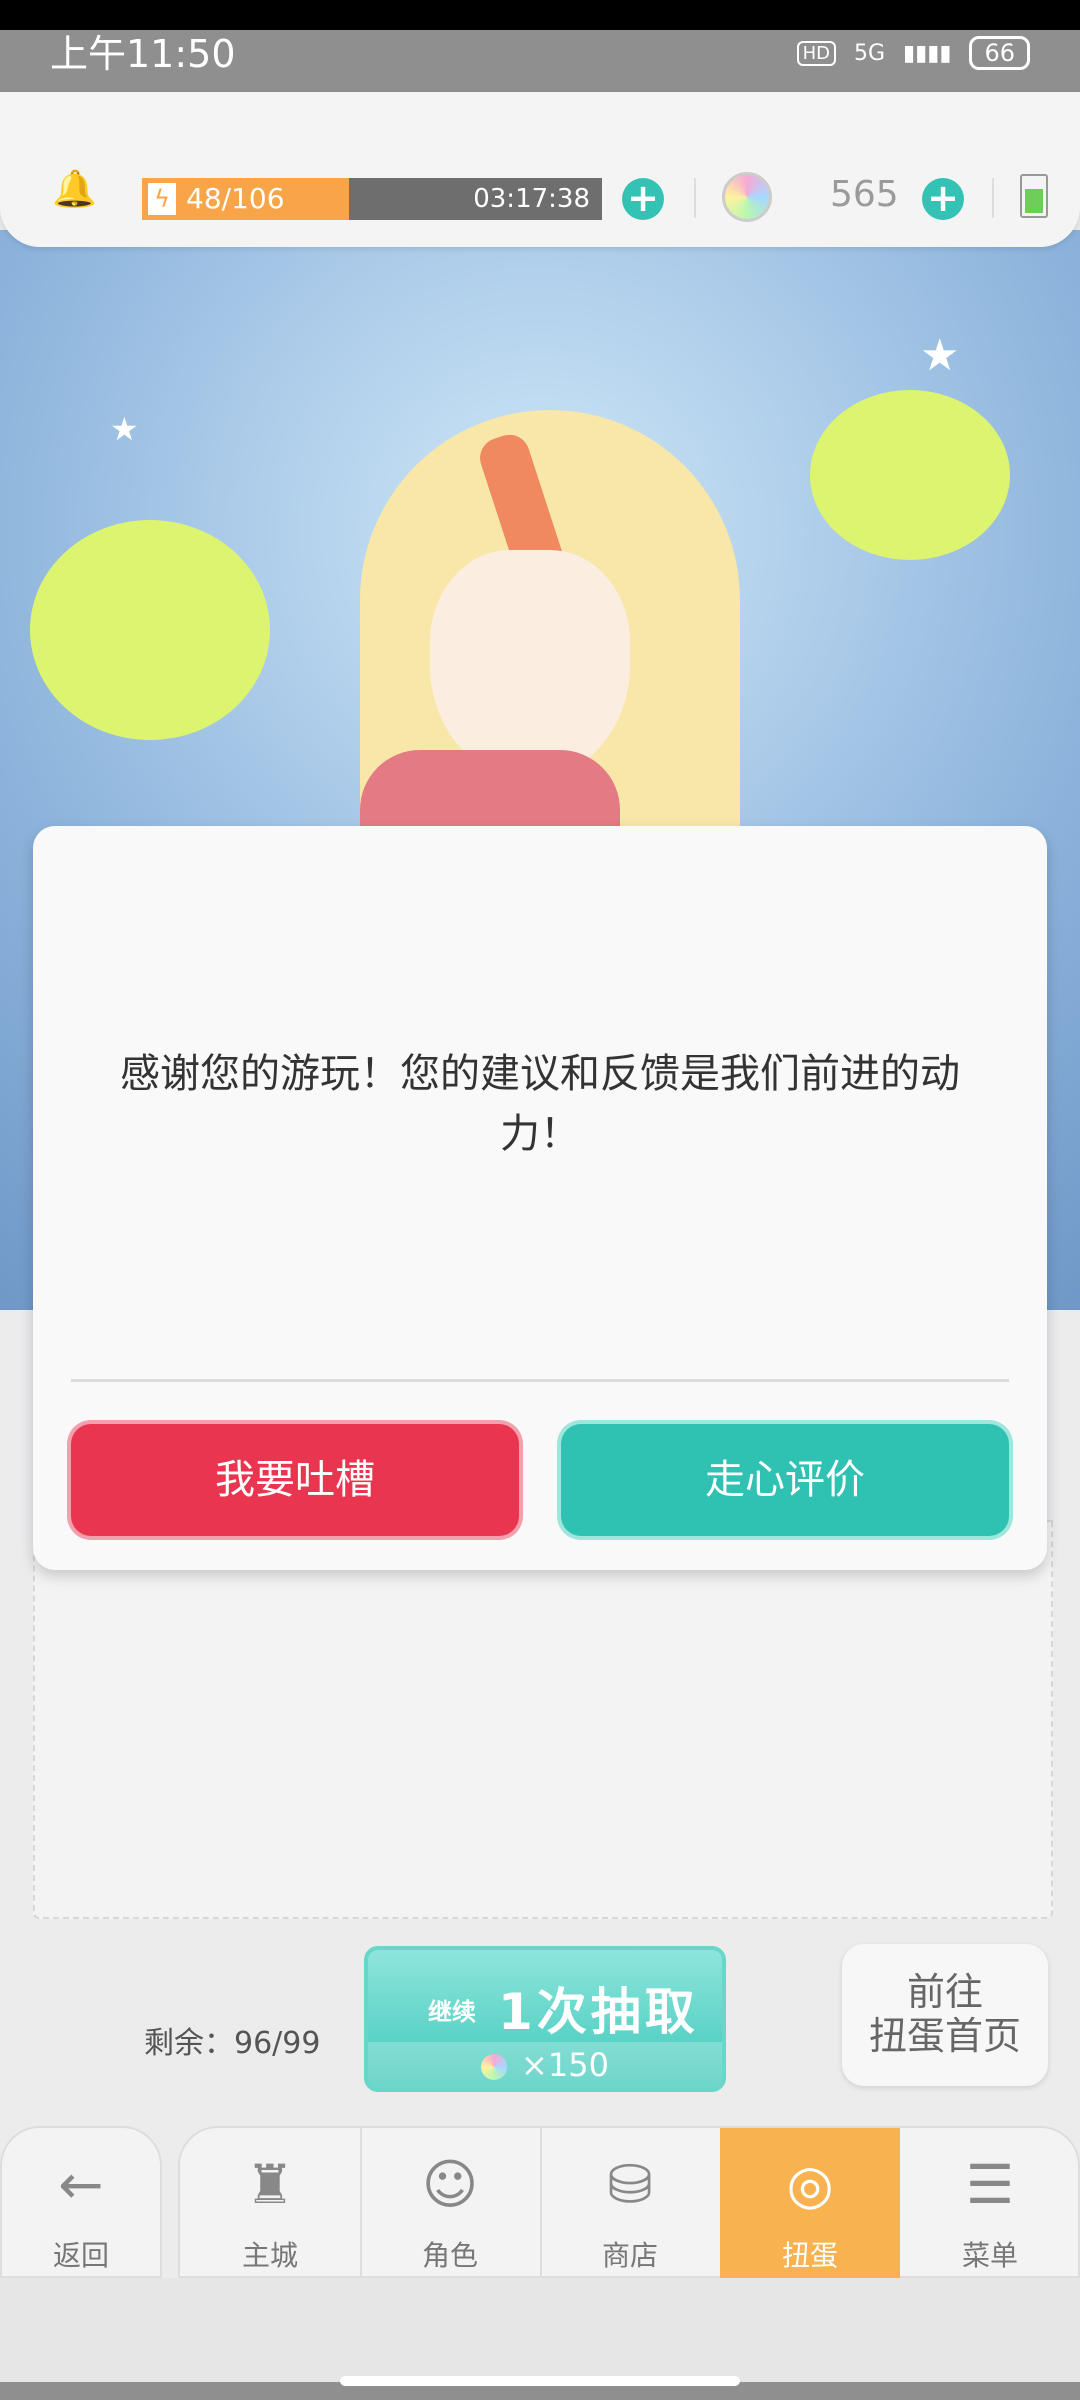 This screenshot has height=2400, width=1080. I want to click on nav-tab-castle: ♜ 主城, so click(270, 2203).